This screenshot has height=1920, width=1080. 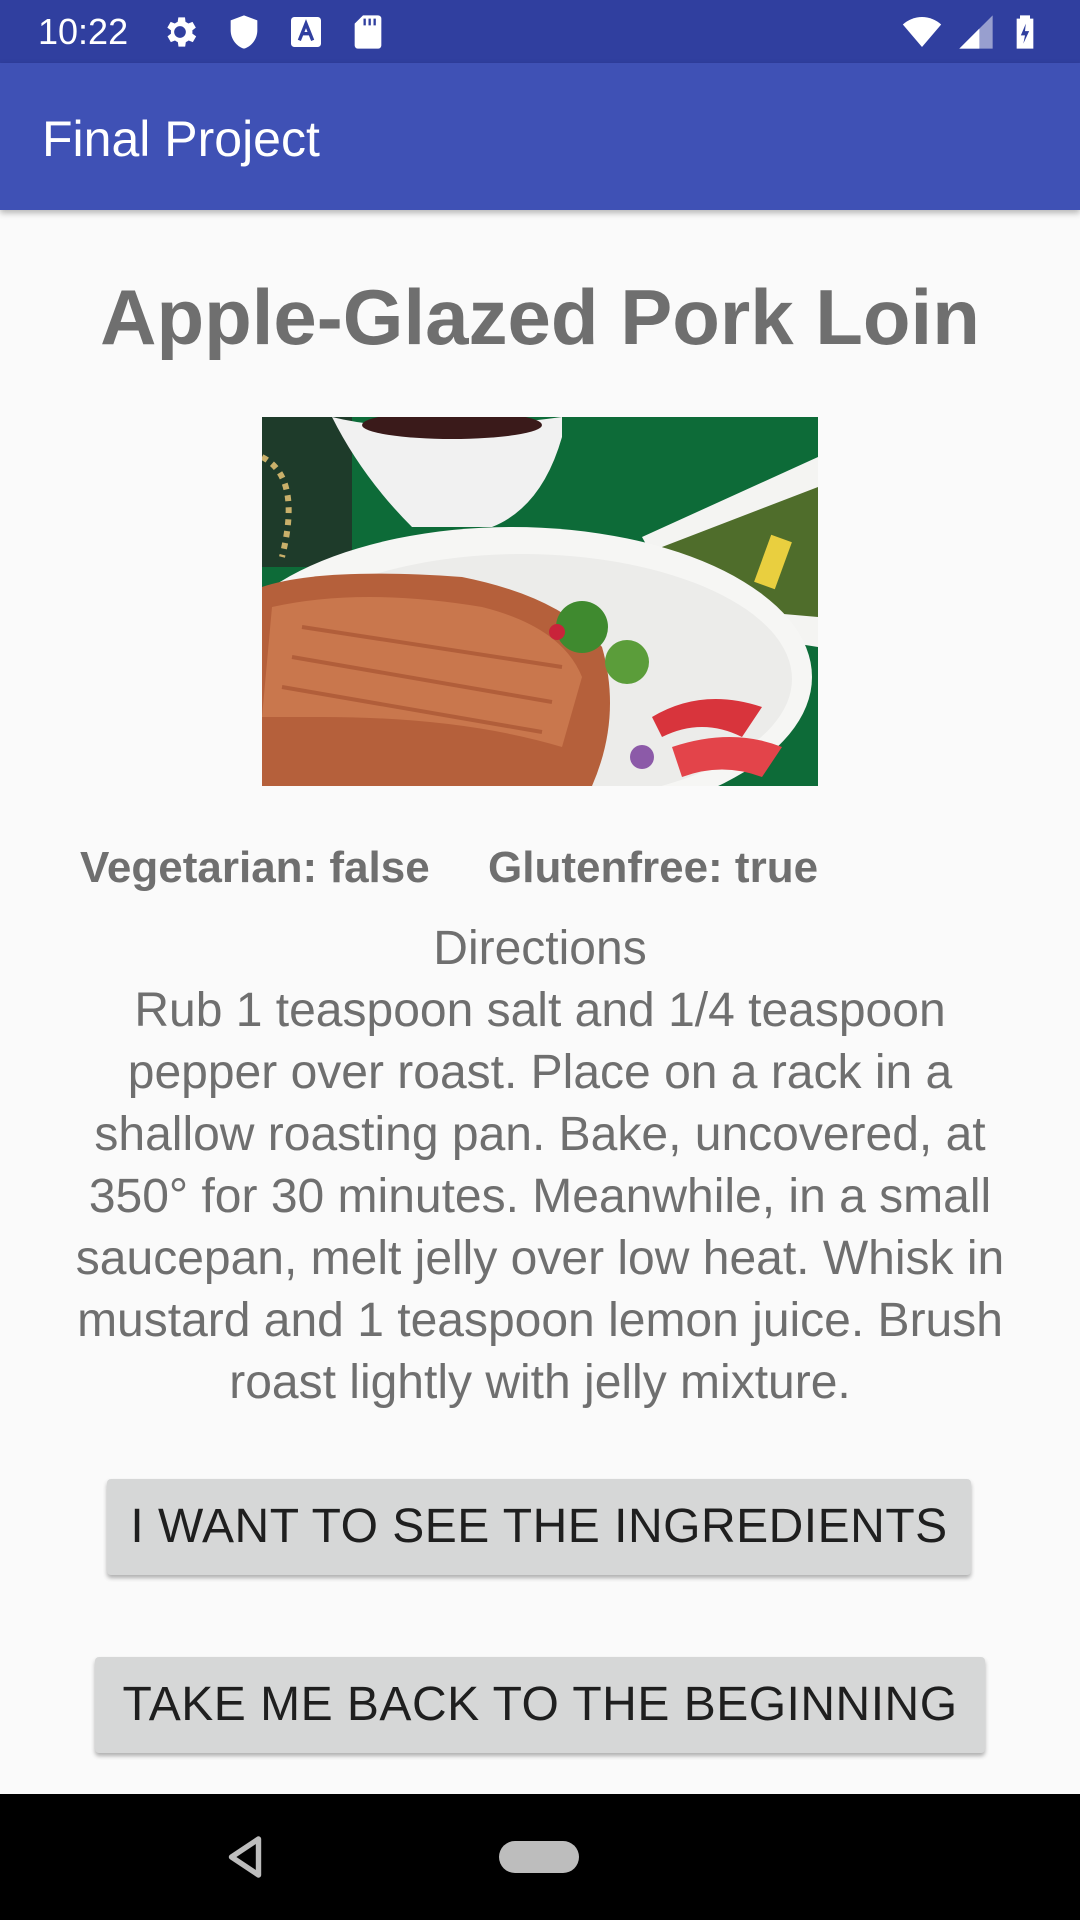 I want to click on vegetarian-label: Vegetarian: false, so click(x=255, y=867).